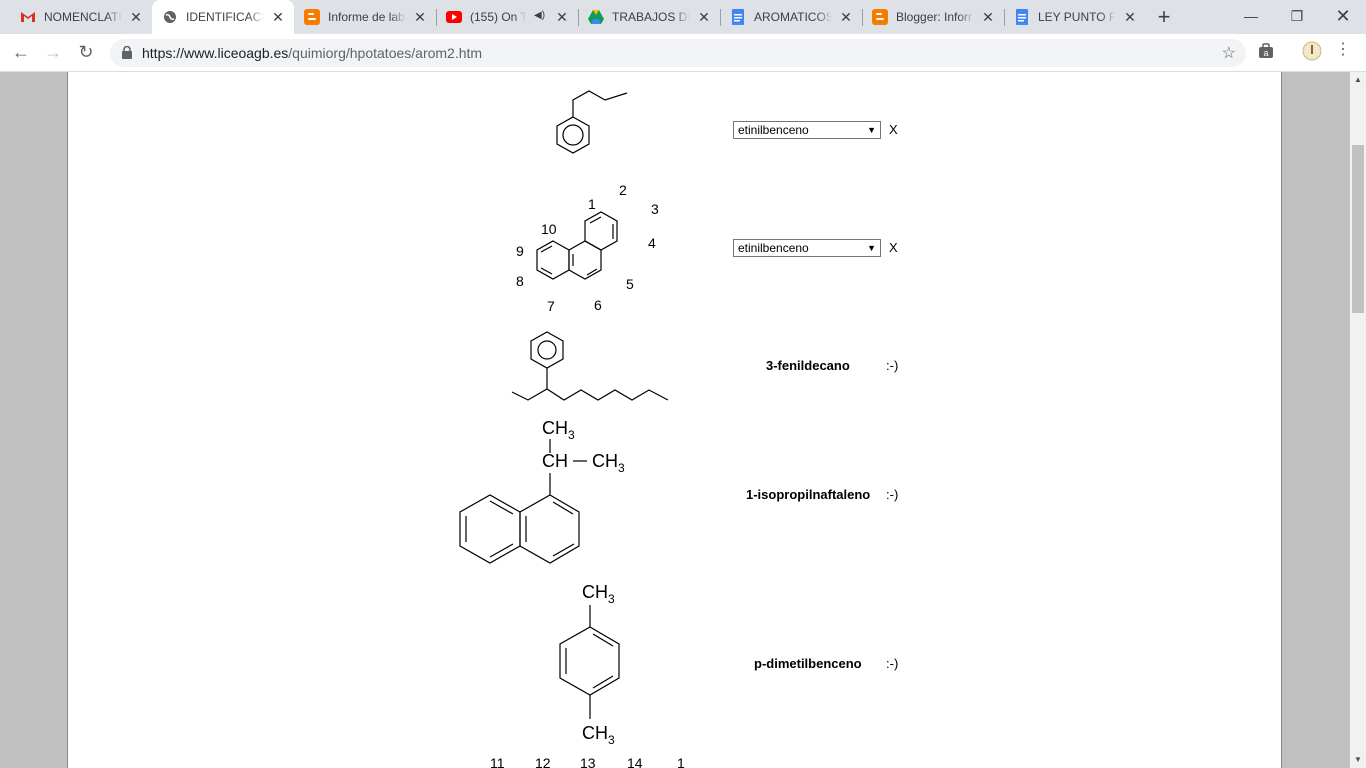 The width and height of the screenshot is (1366, 768). Describe the element at coordinates (630, 284) in the screenshot. I see `locant-5: 5` at that location.